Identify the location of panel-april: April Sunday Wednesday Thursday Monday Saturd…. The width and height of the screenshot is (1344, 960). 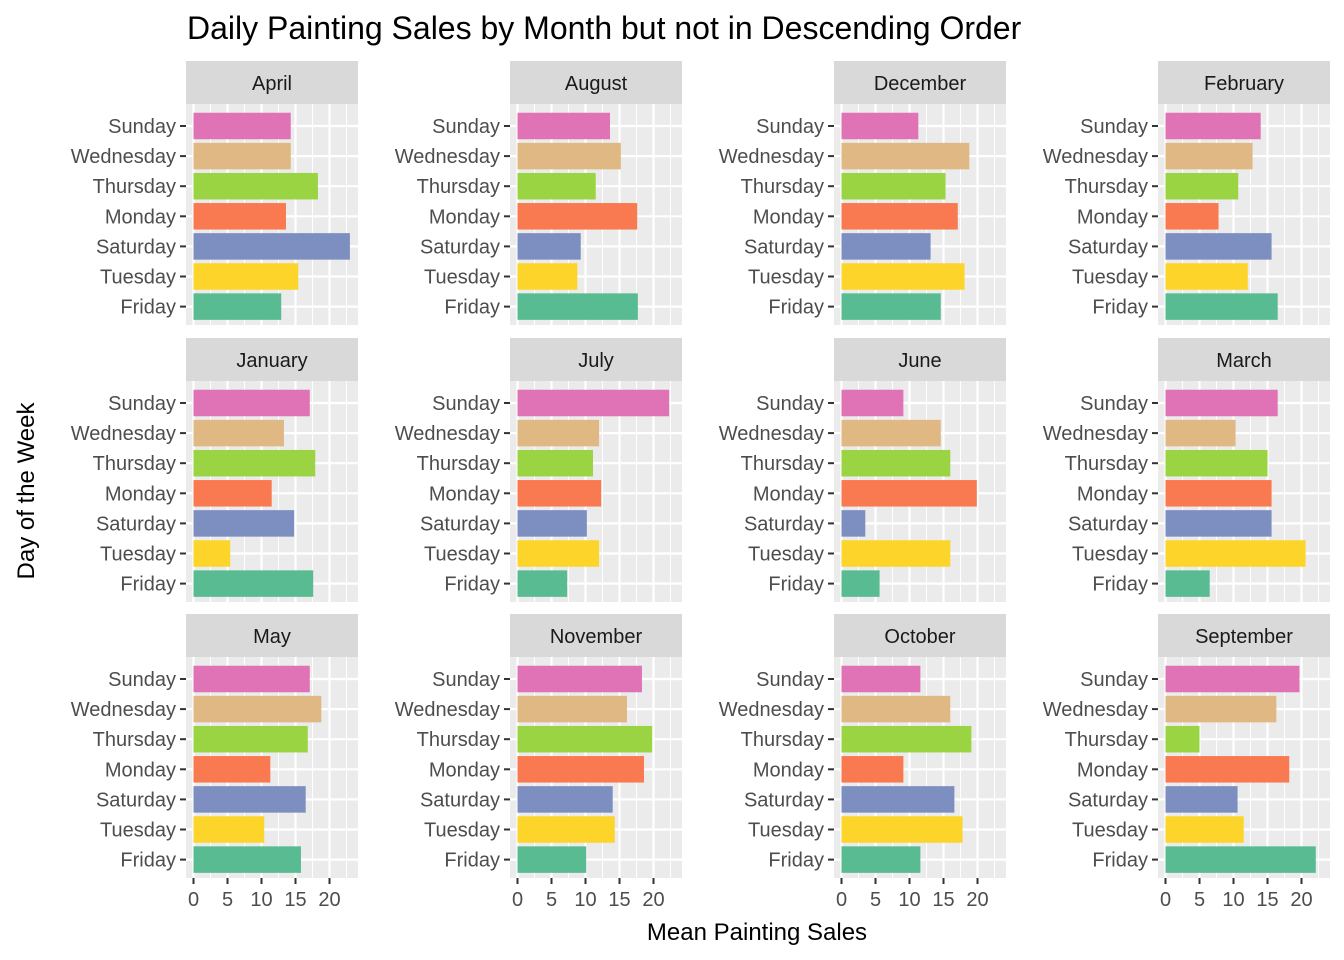
(214, 193).